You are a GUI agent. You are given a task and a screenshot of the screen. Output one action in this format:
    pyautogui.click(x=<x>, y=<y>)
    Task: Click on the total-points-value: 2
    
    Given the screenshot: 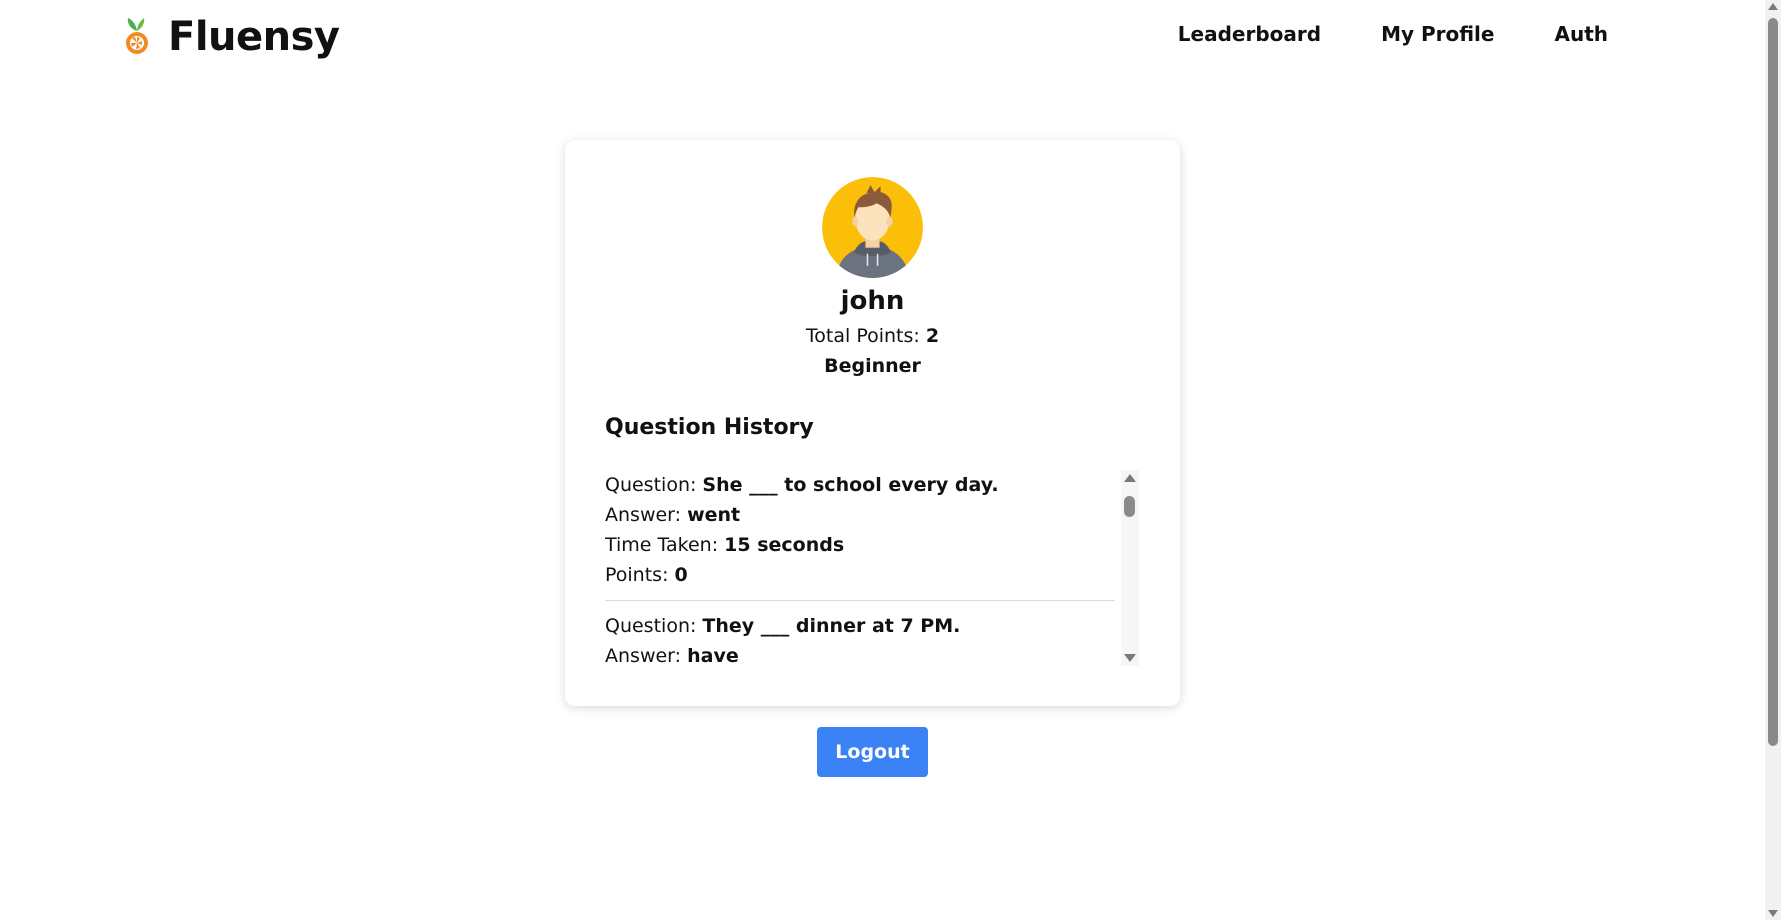 What is the action you would take?
    pyautogui.click(x=932, y=336)
    